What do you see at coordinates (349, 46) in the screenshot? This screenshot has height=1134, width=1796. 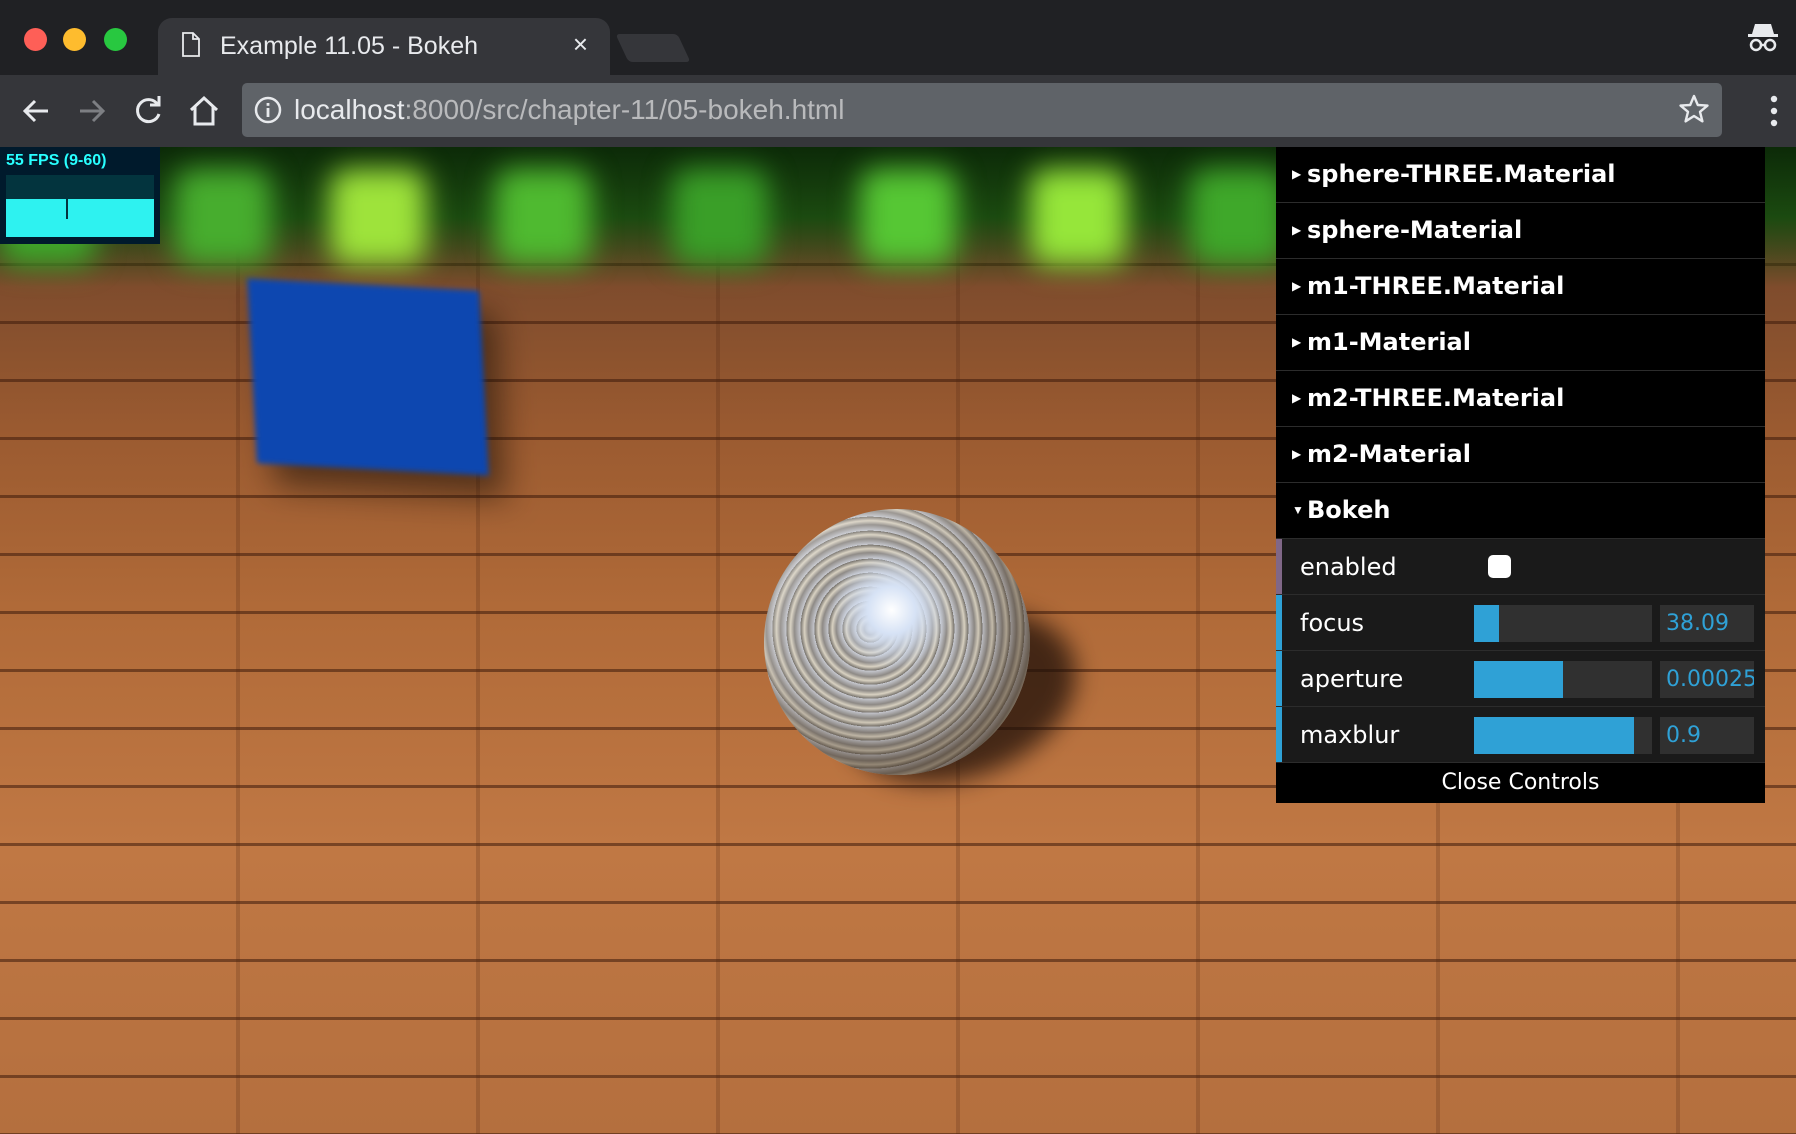 I see `tab-title: Example 11.05 - Bokeh` at bounding box center [349, 46].